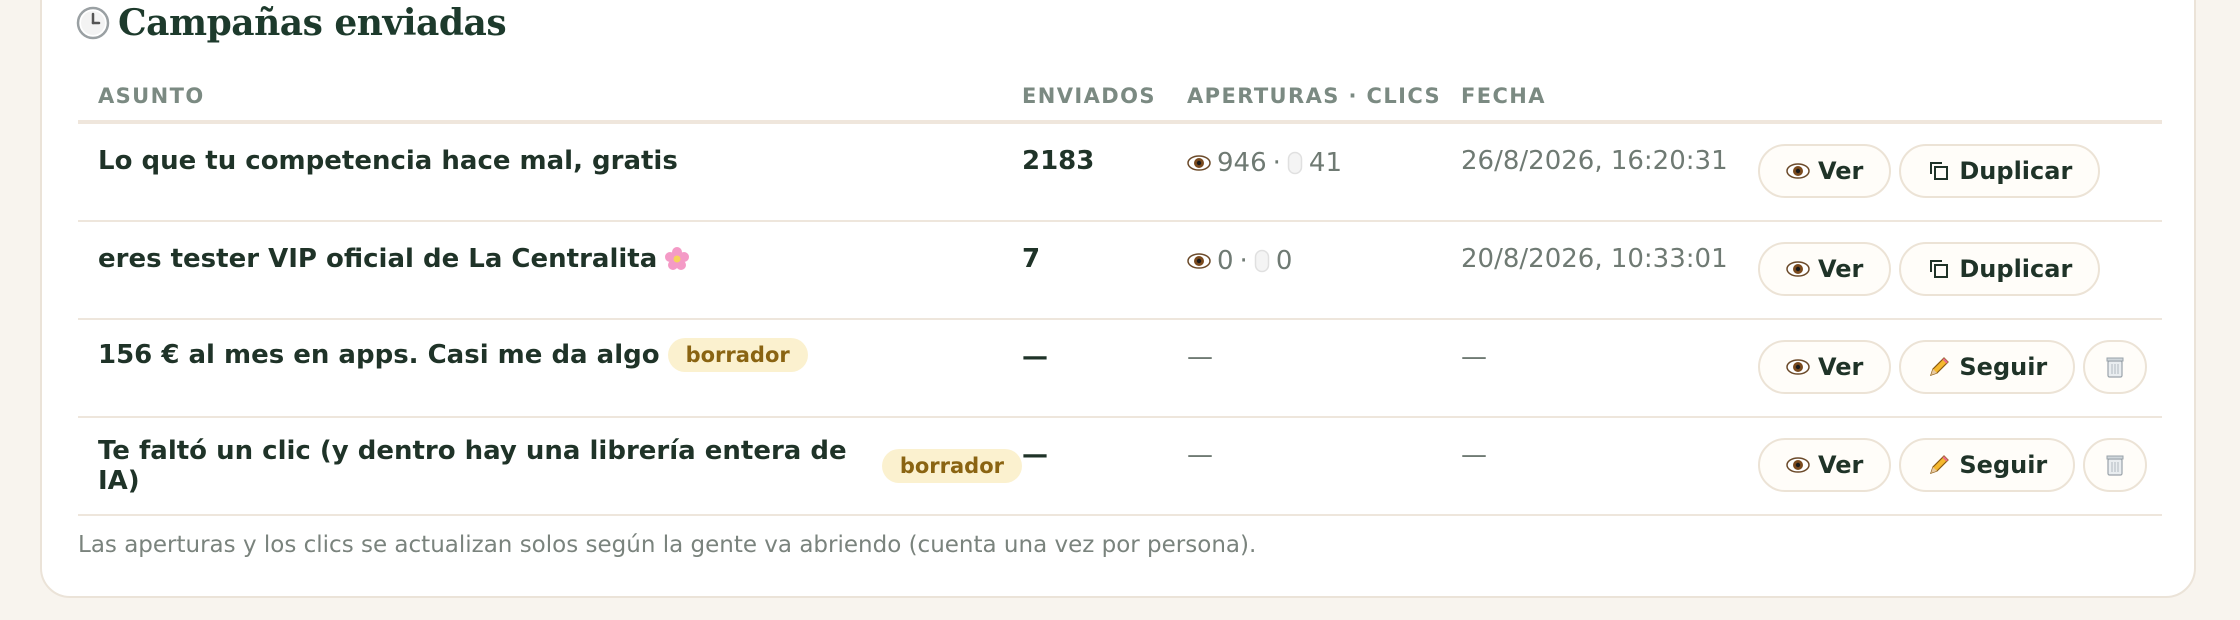  I want to click on opens-count: 0, so click(1225, 261).